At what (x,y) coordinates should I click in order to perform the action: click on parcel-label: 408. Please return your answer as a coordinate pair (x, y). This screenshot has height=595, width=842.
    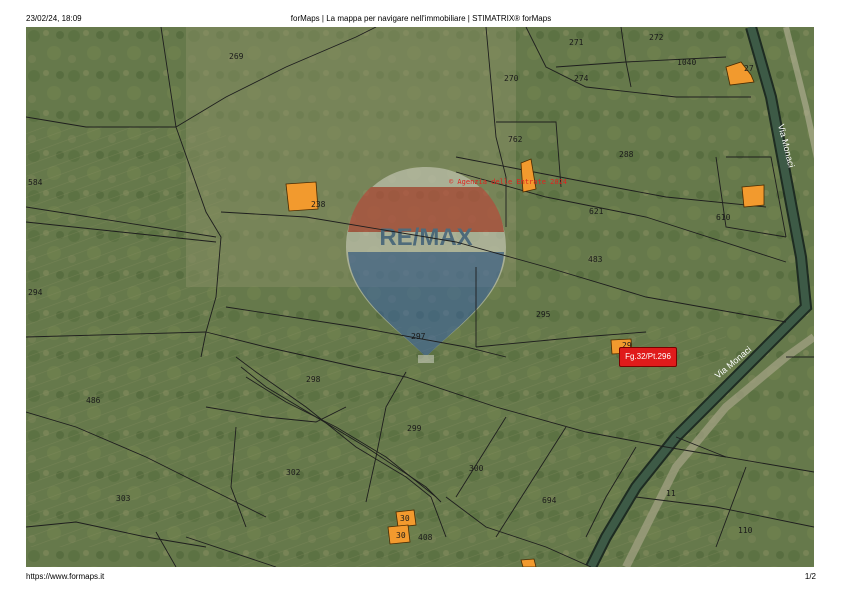
    Looking at the image, I should click on (425, 537).